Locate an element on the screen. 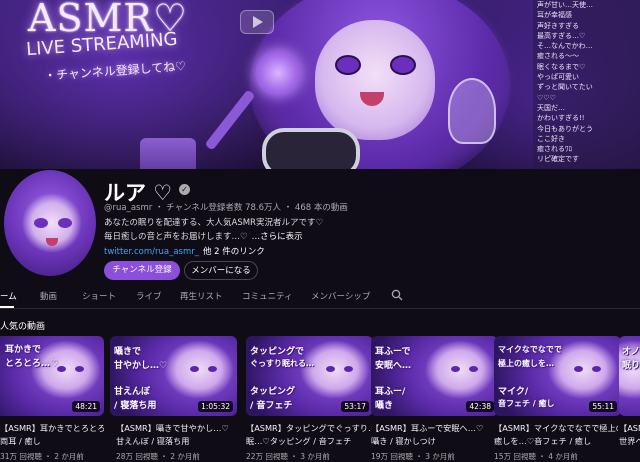  channel-tabs: ーム 動画 ショート ライブ 再生リスト コミュニティ メンバーシップ is located at coordinates (320, 297).